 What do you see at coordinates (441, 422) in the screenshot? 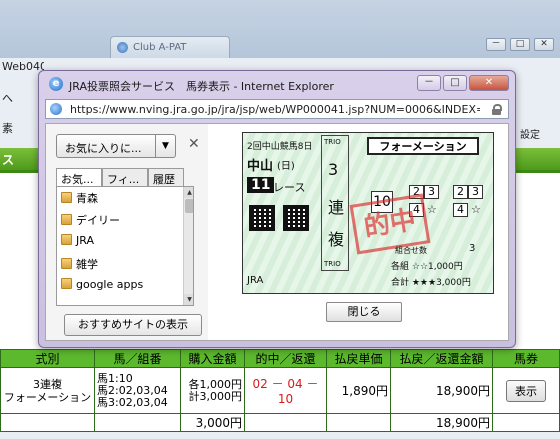
I see `total-payout: 18,900円` at bounding box center [441, 422].